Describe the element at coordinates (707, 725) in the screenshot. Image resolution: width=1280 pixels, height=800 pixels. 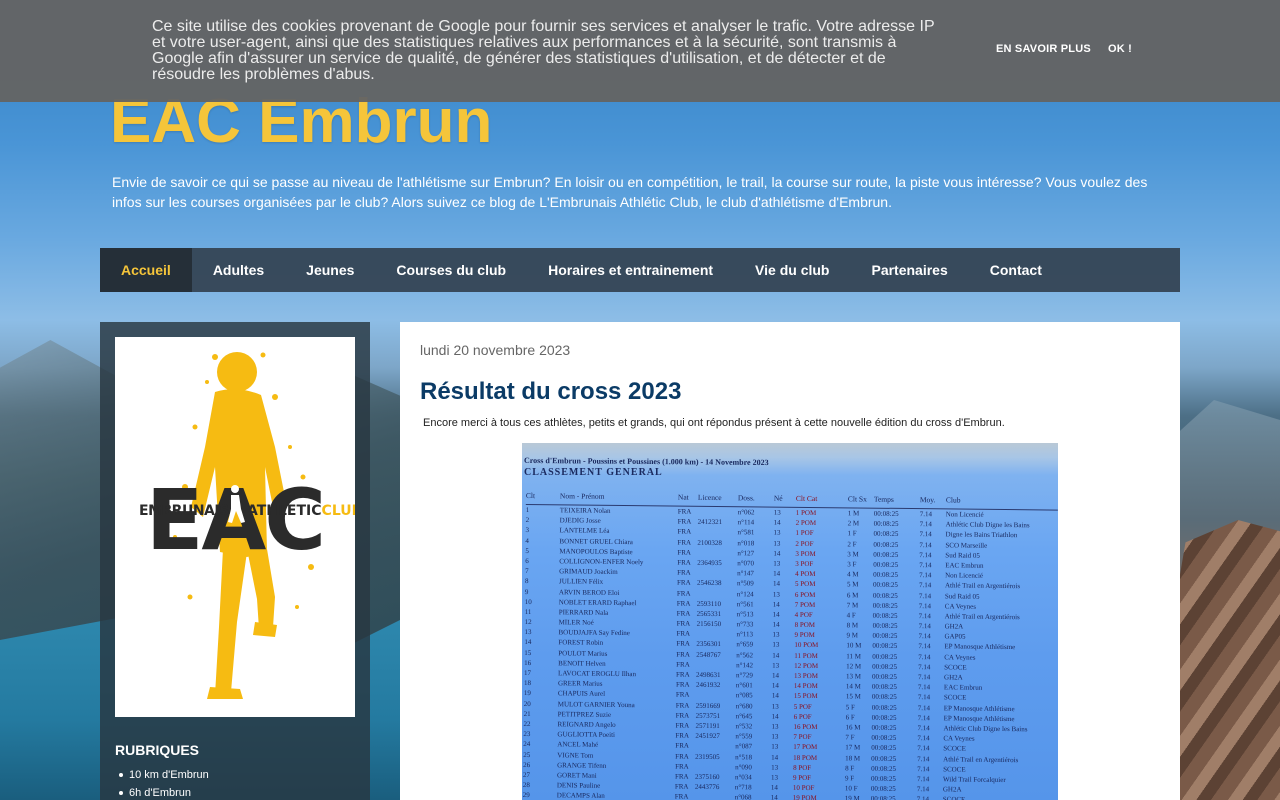
I see `results-cell: 2571191` at that location.